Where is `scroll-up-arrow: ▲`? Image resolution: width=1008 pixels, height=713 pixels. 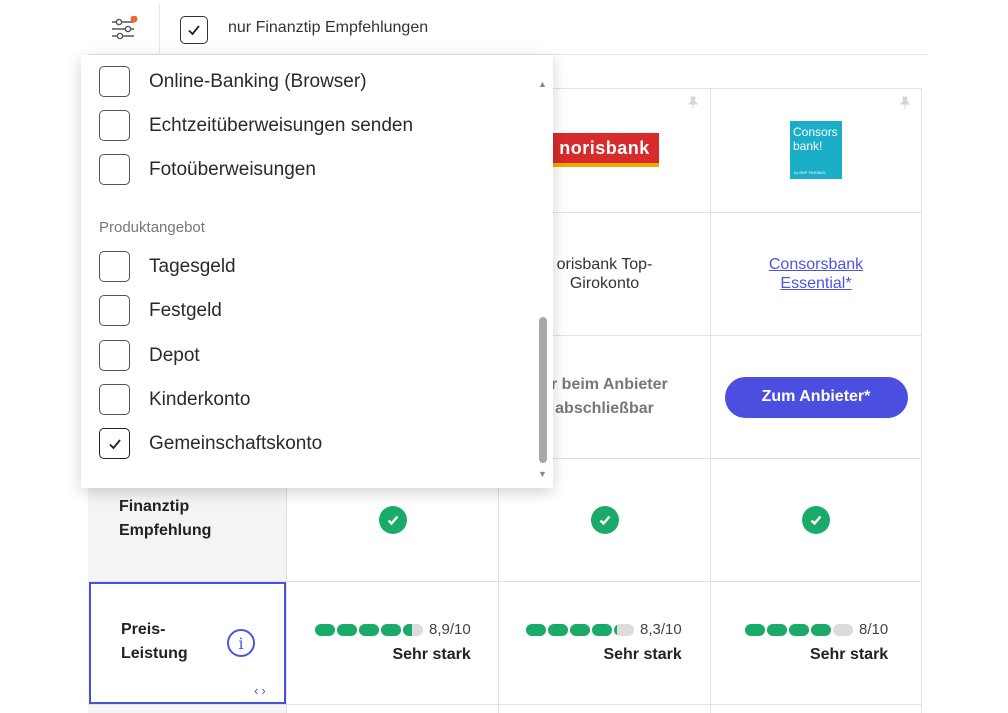
scroll-up-arrow: ▲ is located at coordinates (542, 84).